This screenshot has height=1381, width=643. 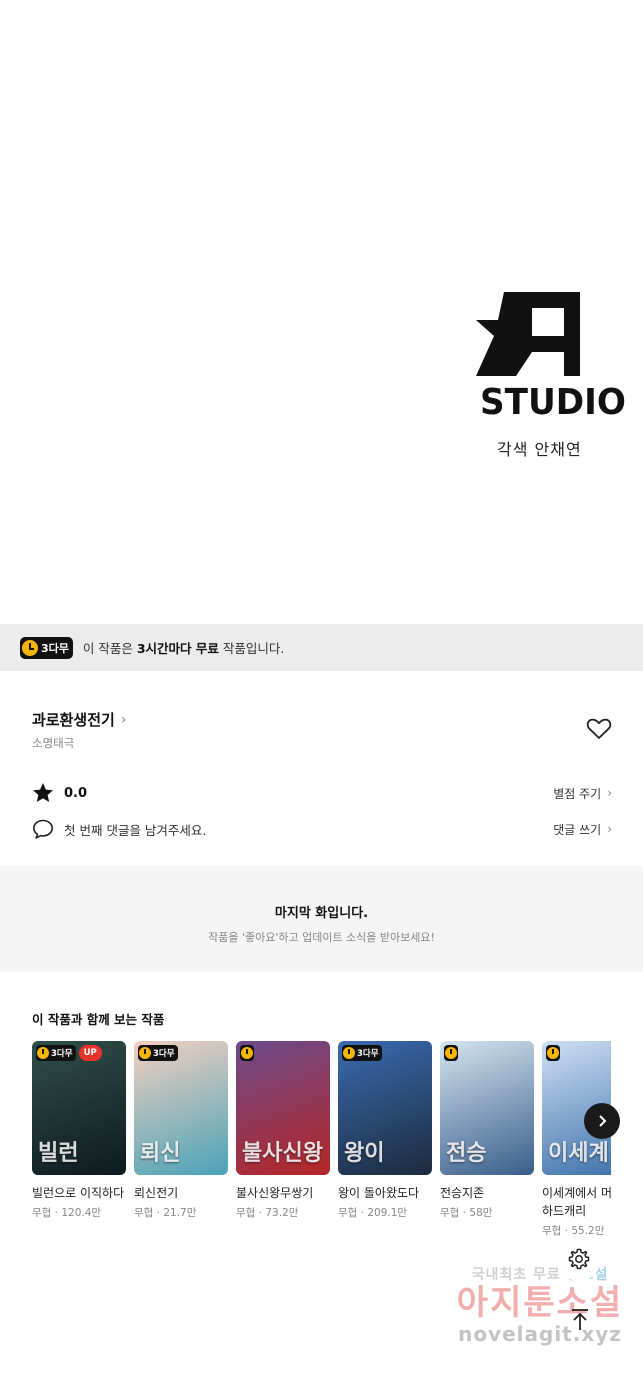 What do you see at coordinates (43, 829) in the screenshot?
I see `comment-bubble-icon` at bounding box center [43, 829].